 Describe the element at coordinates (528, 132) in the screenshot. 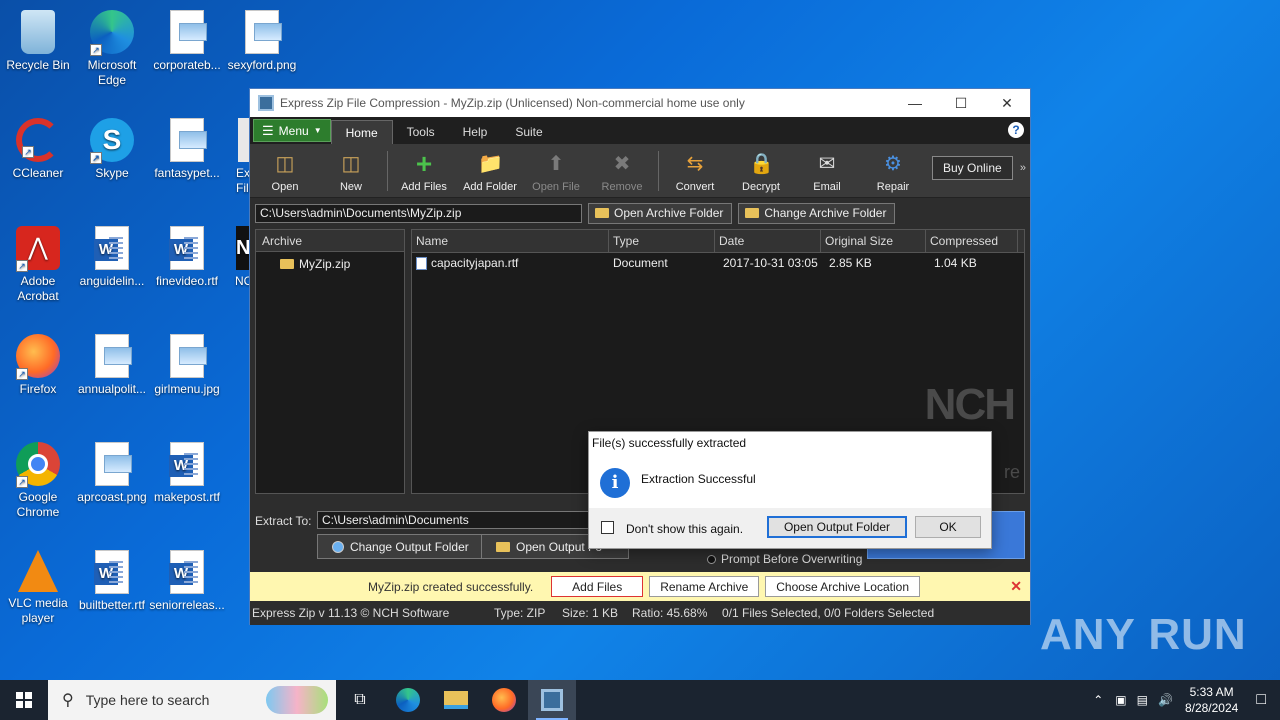

I see `tab-suite: Suite` at that location.